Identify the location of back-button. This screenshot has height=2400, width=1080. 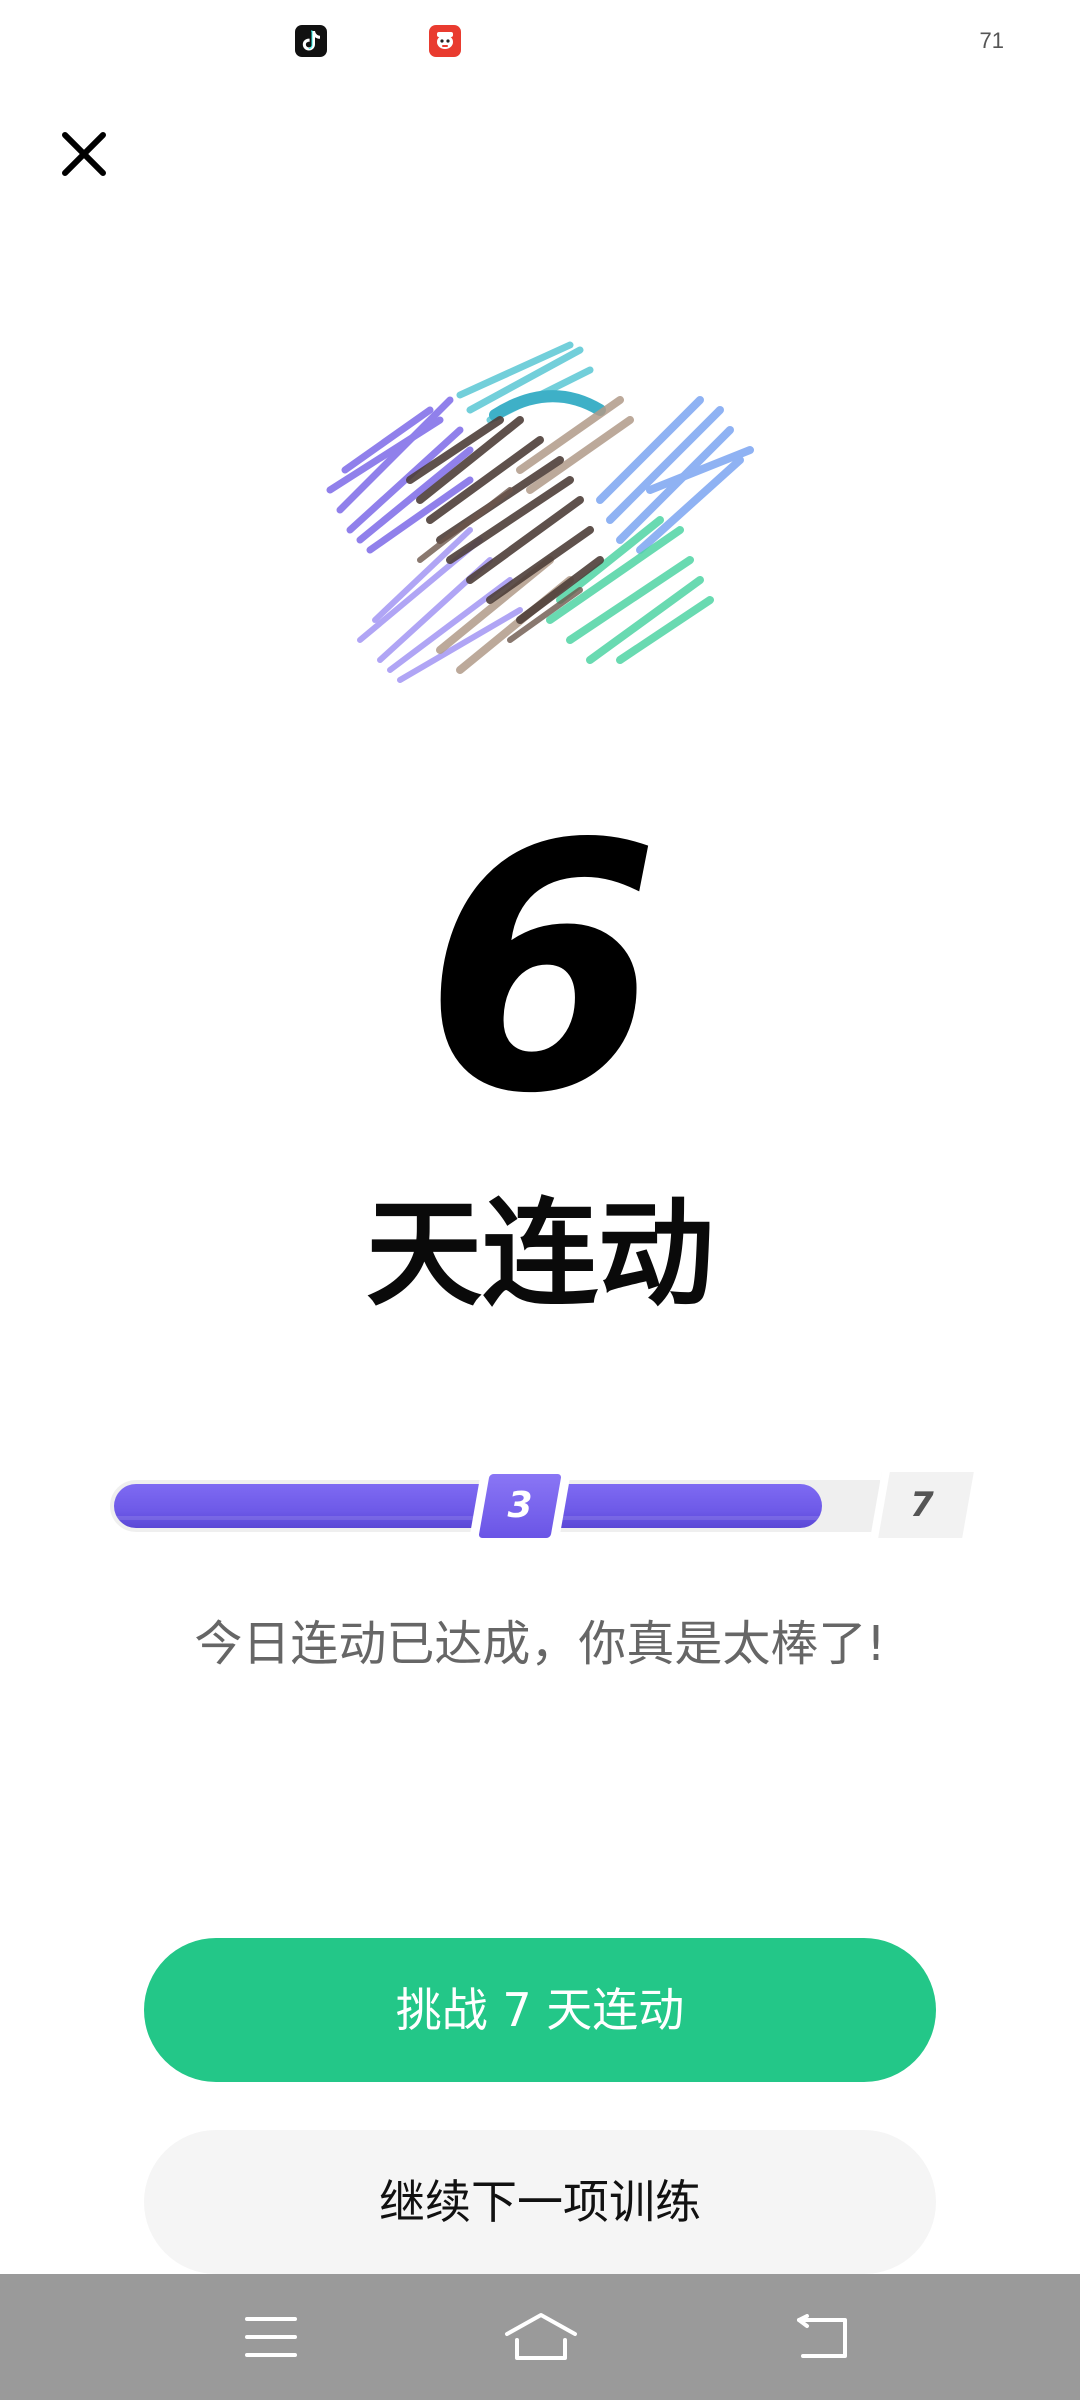
(823, 2337).